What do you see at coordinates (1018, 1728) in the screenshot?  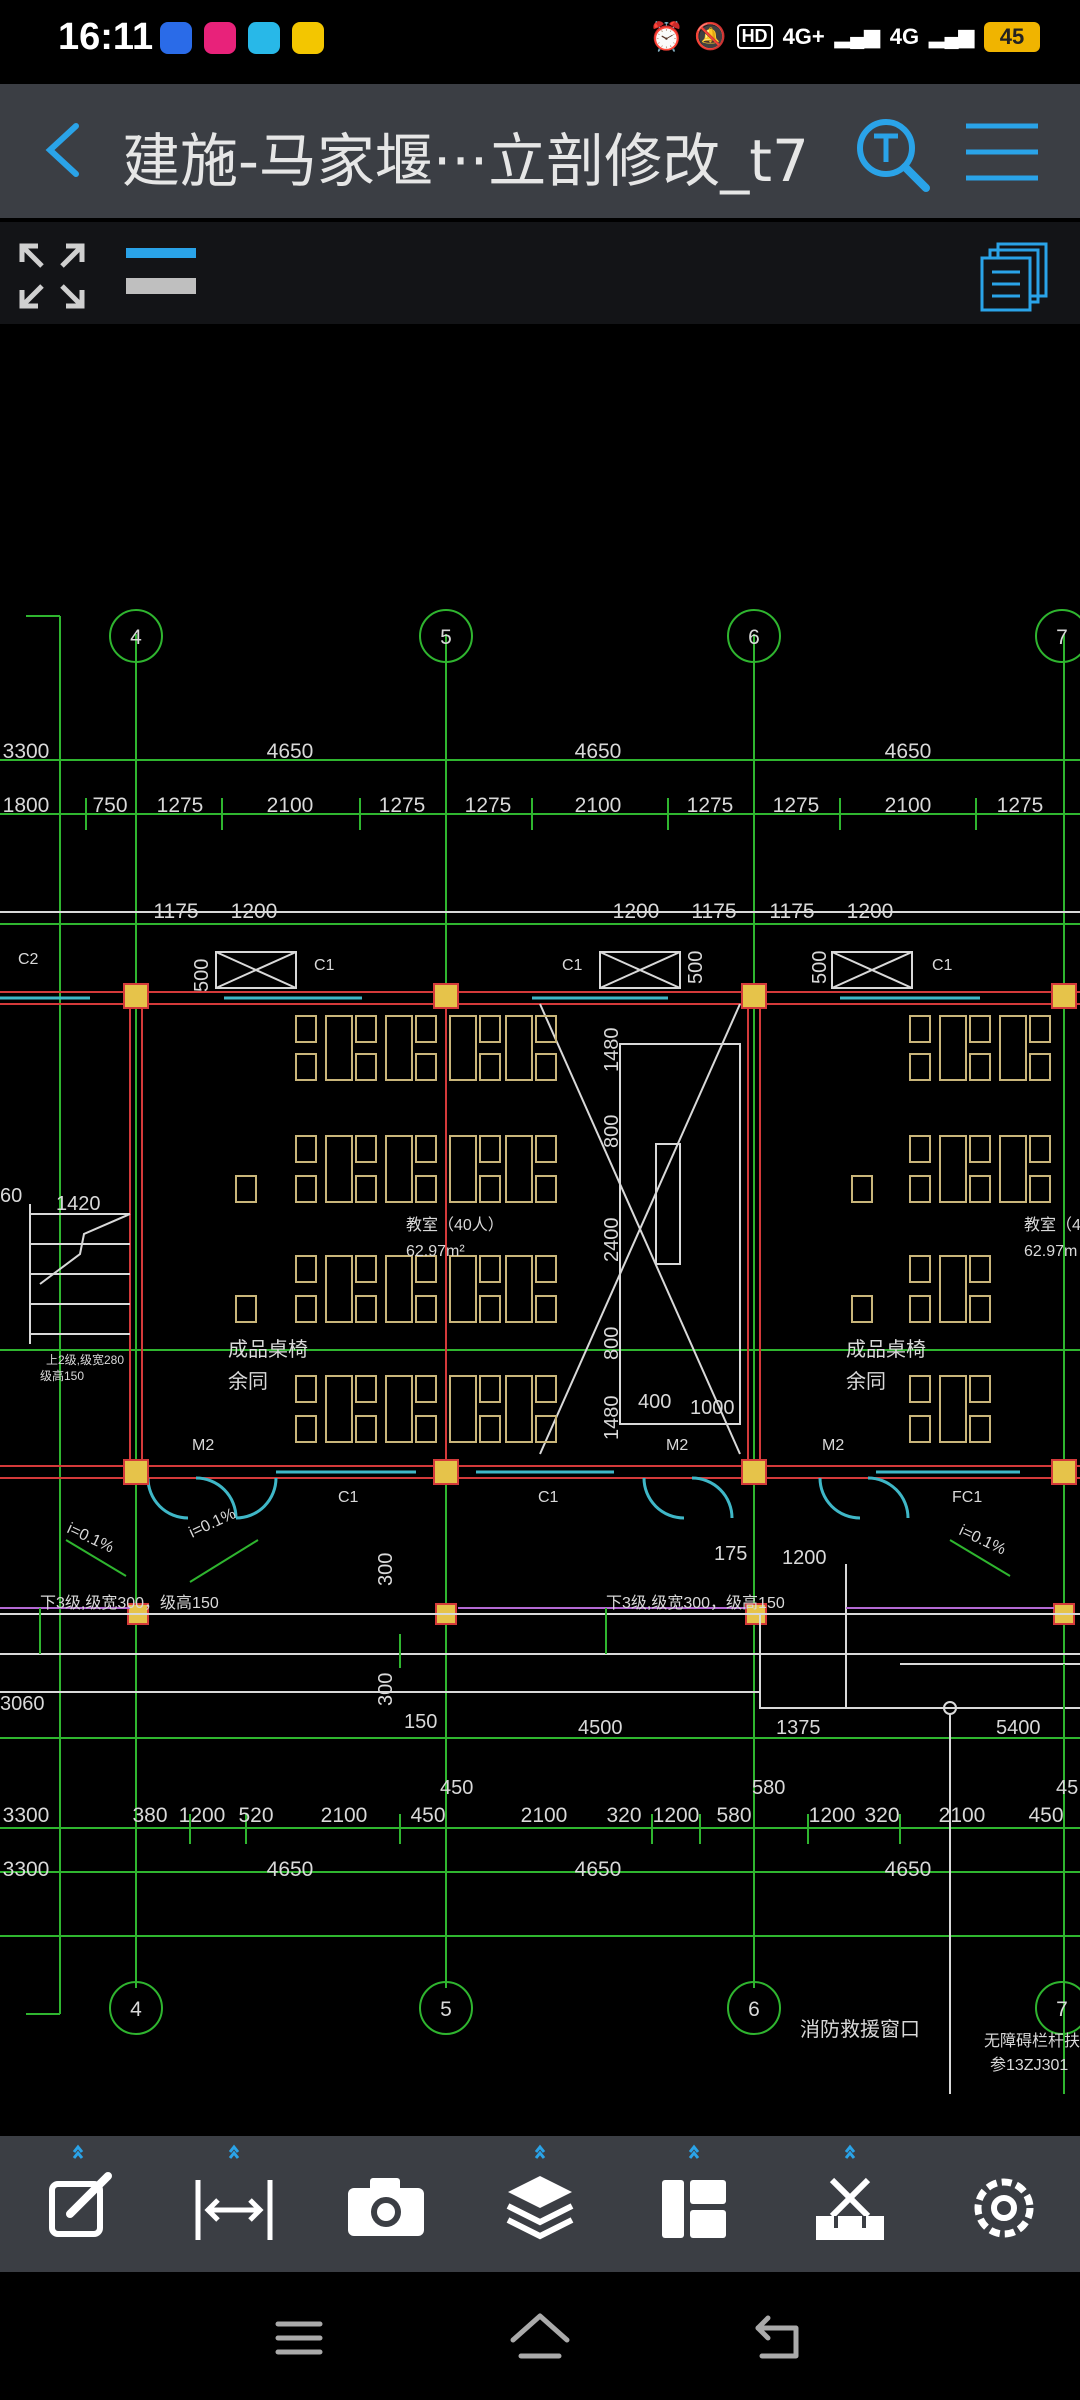 I see `dimension-text: 5400` at bounding box center [1018, 1728].